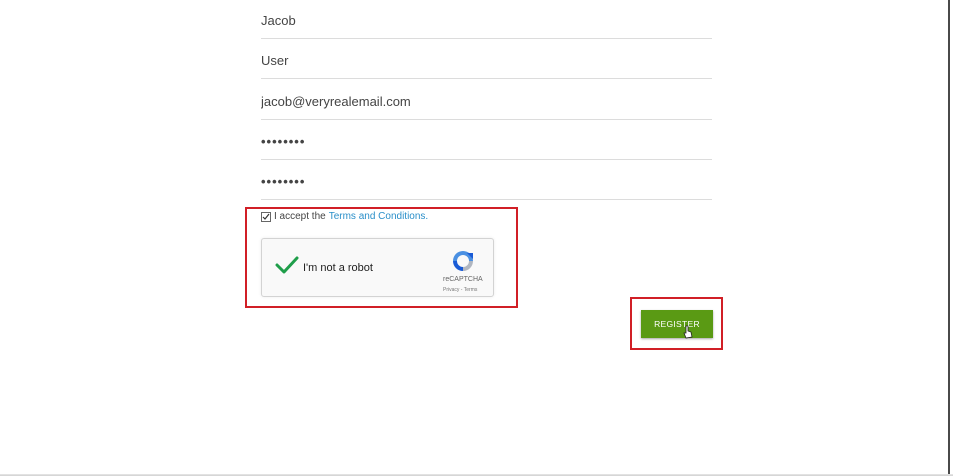  Describe the element at coordinates (676, 323) in the screenshot. I see `register-highlight-box` at that location.